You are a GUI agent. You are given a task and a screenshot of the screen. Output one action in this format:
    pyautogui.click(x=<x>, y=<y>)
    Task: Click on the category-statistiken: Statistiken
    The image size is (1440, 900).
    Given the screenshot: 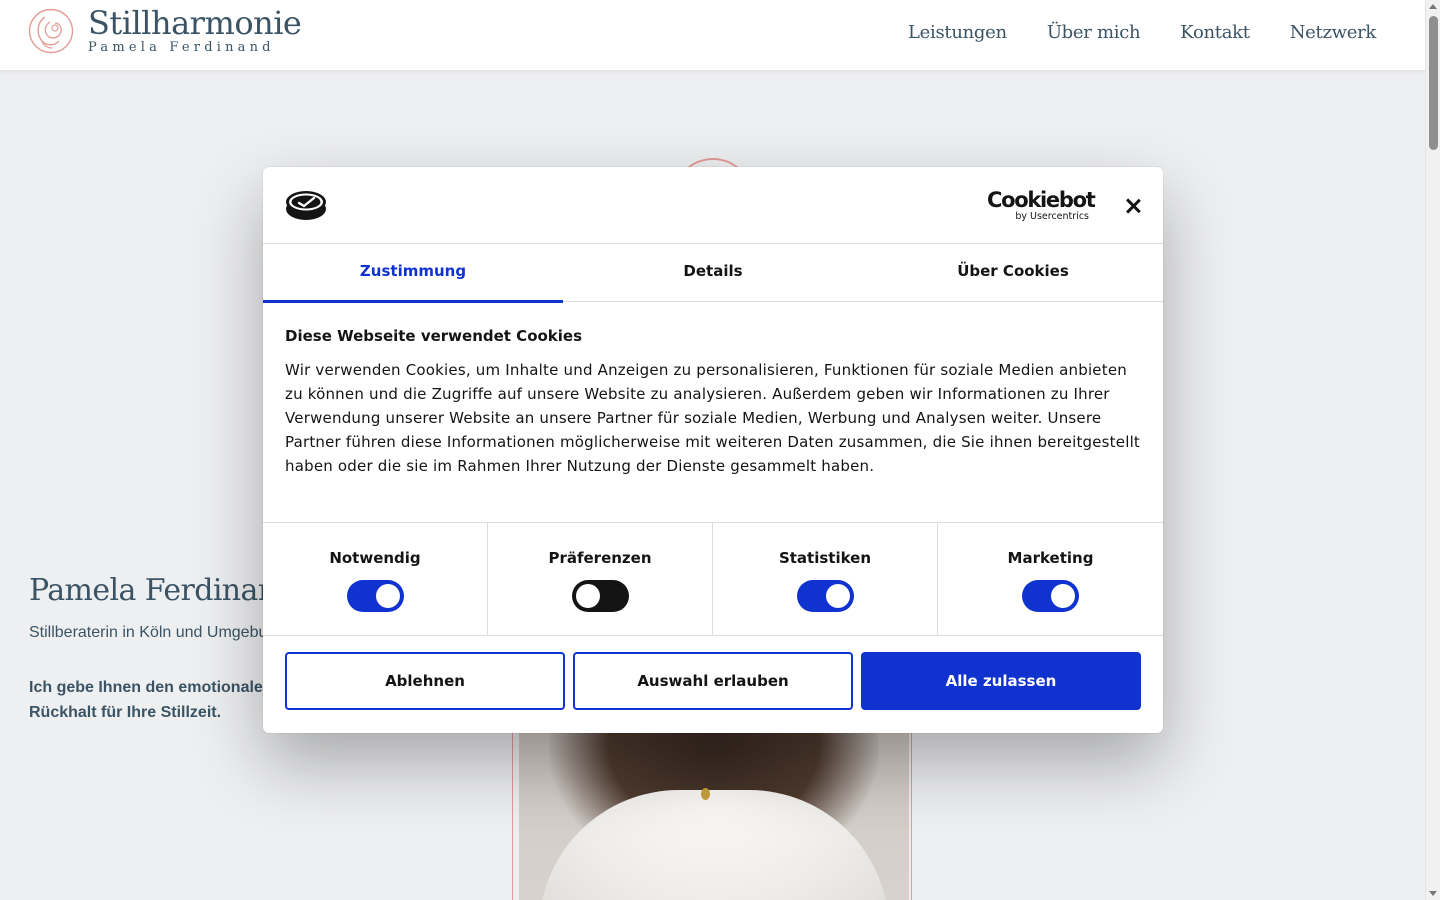 What is the action you would take?
    pyautogui.click(x=825, y=579)
    